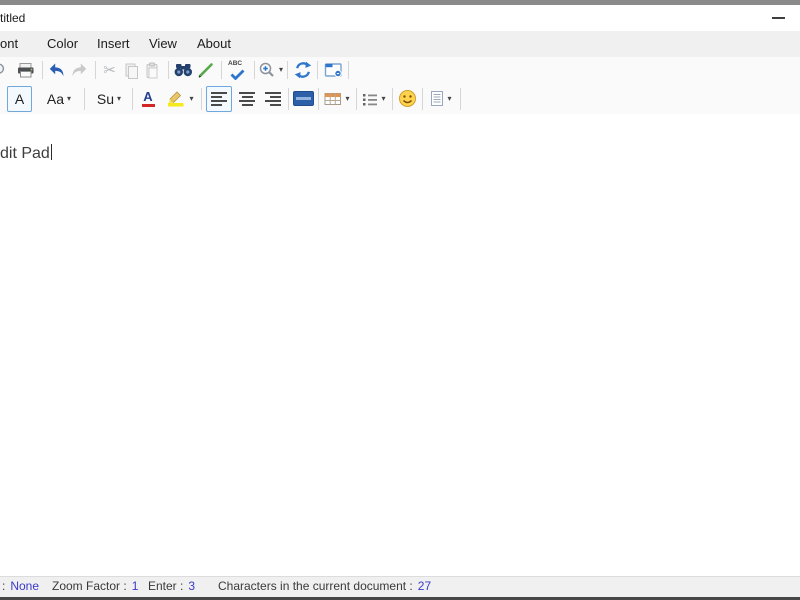 The width and height of the screenshot is (800, 600). What do you see at coordinates (19, 98) in the screenshot?
I see `font-button: A` at bounding box center [19, 98].